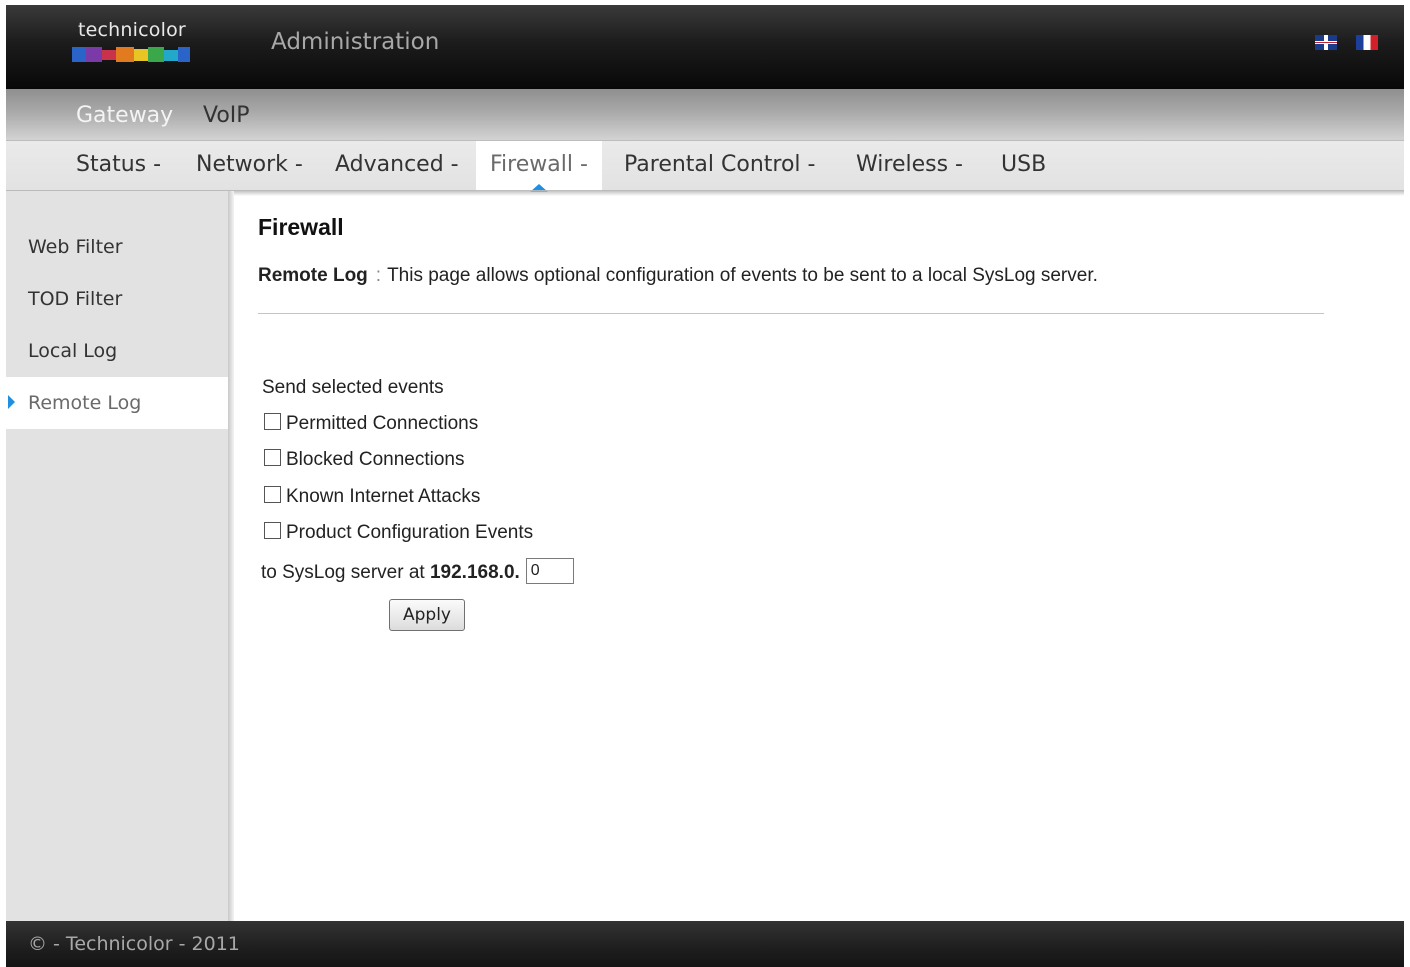  Describe the element at coordinates (791, 313) in the screenshot. I see `divider` at that location.